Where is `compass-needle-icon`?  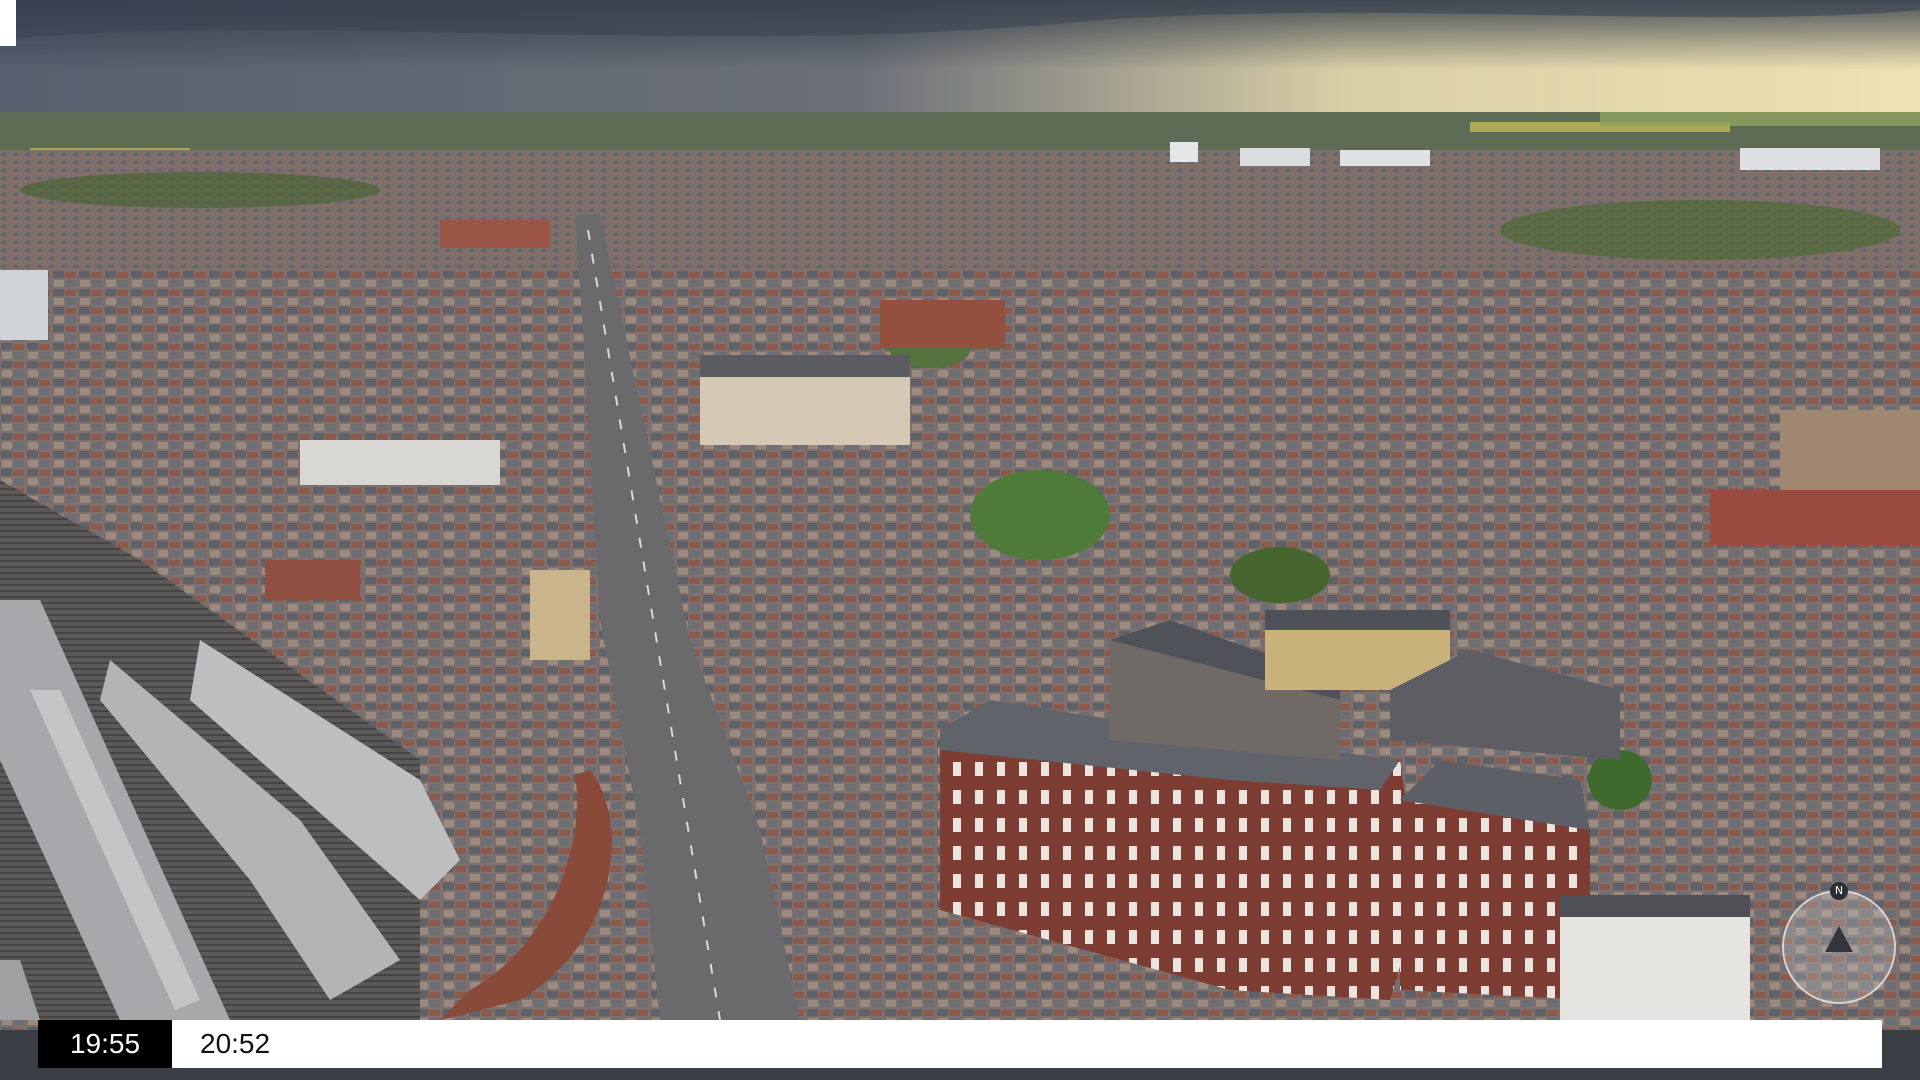
compass-needle-icon is located at coordinates (1839, 939).